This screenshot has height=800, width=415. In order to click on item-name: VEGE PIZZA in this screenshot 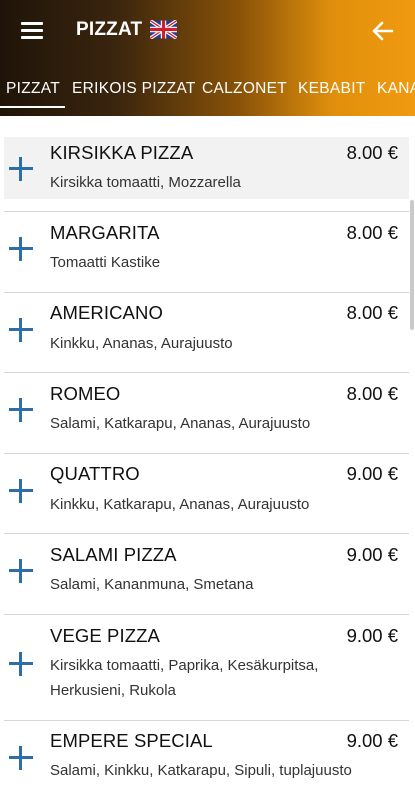, I will do `click(105, 635)`.